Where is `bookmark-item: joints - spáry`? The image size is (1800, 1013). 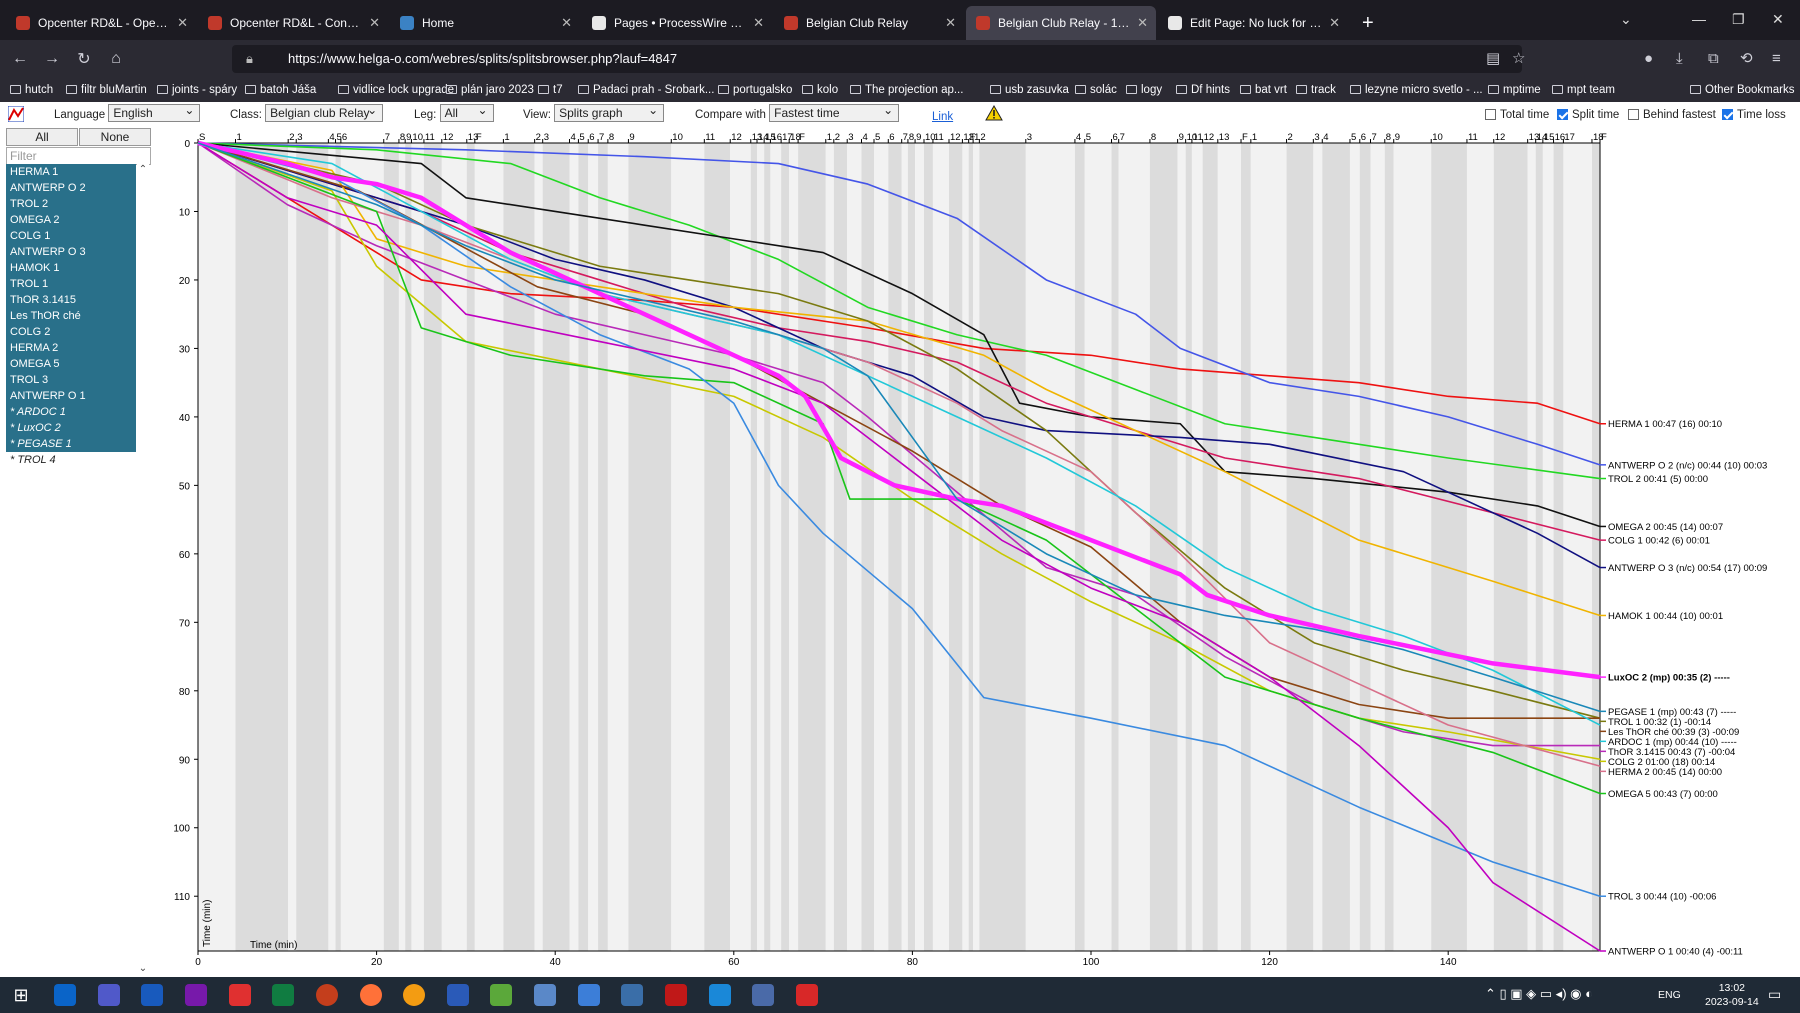
bookmark-item: joints - spáry is located at coordinates (197, 90).